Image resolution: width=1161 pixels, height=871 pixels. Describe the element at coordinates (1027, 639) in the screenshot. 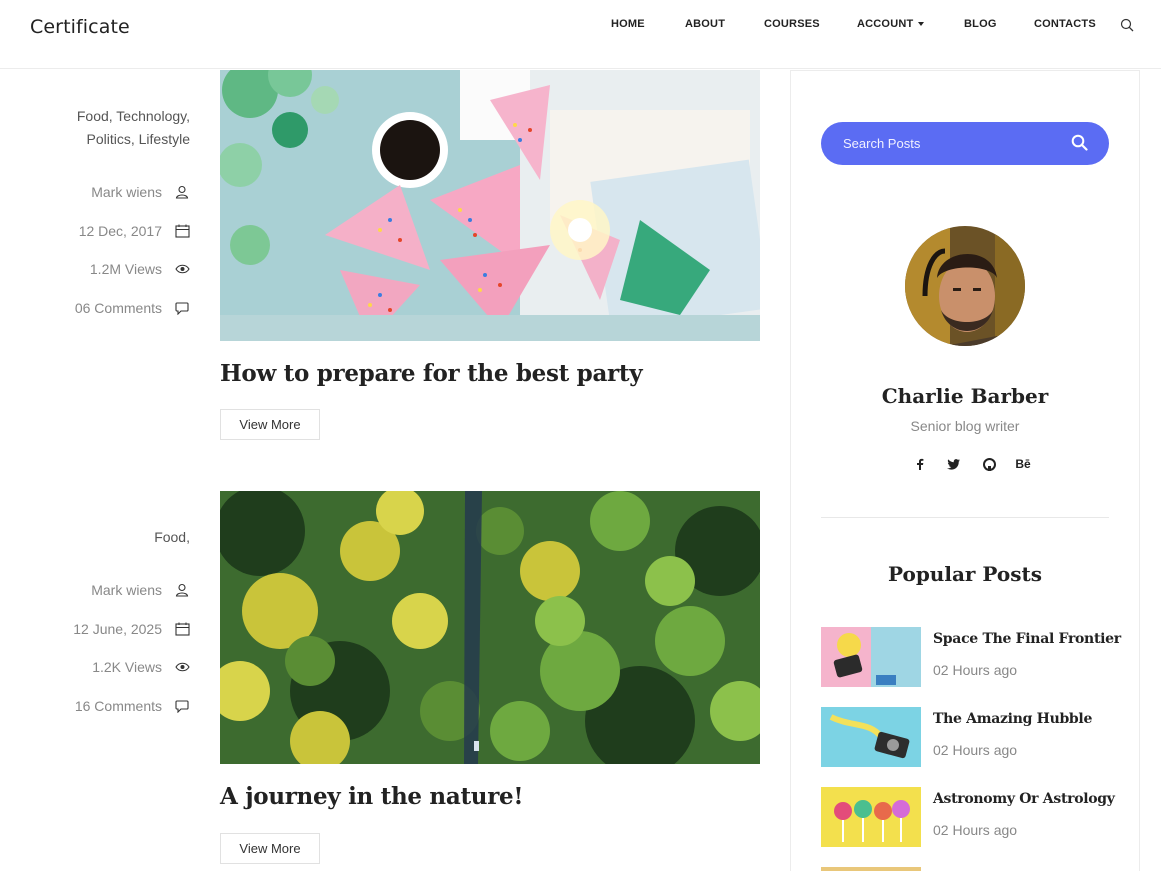

I see `popular-post-title: Space The Final Frontier` at that location.